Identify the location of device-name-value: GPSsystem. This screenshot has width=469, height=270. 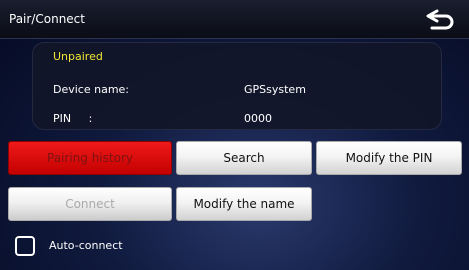
(275, 89).